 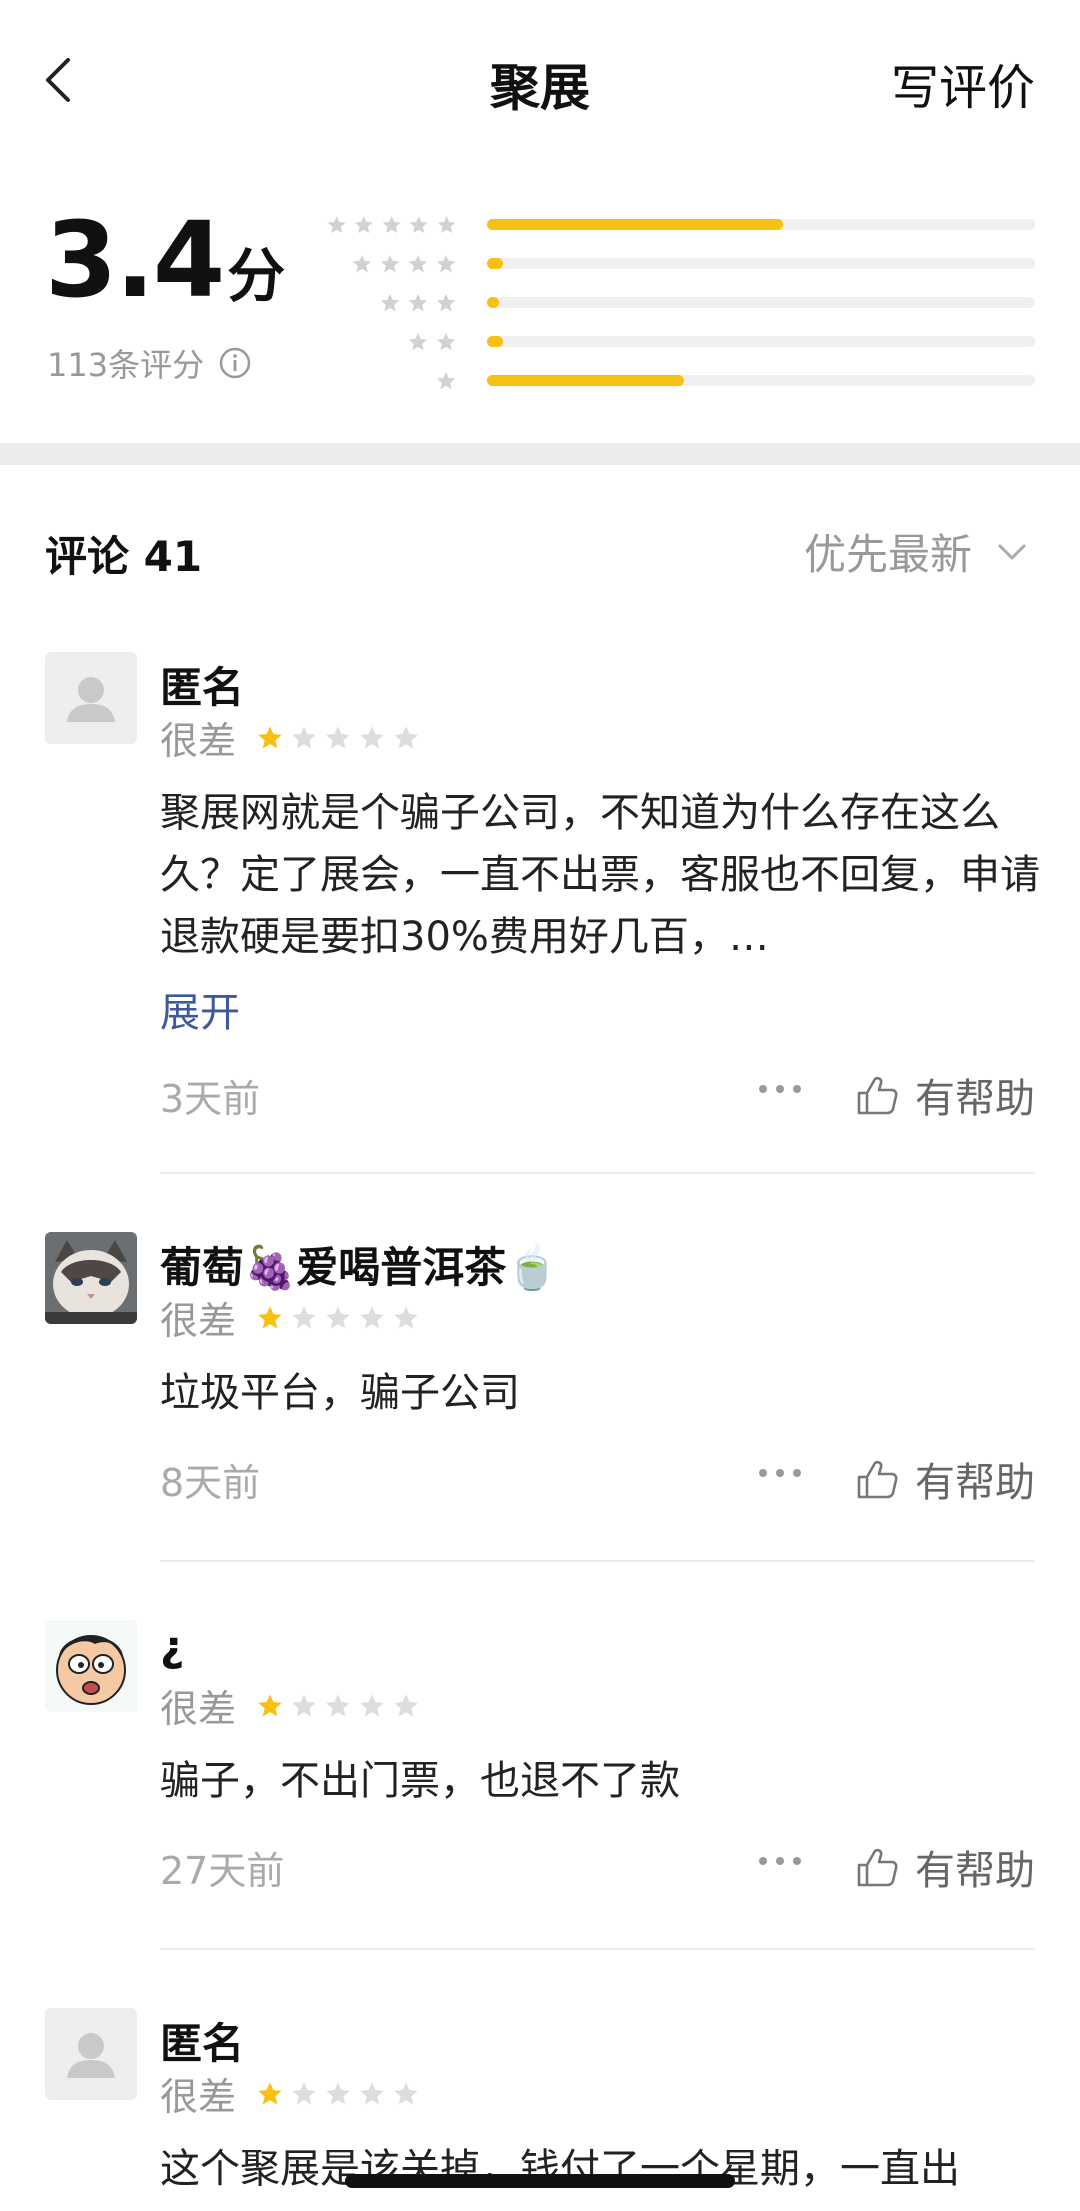 What do you see at coordinates (340, 1393) in the screenshot?
I see `review-text: 垃圾平台，骗子公司` at bounding box center [340, 1393].